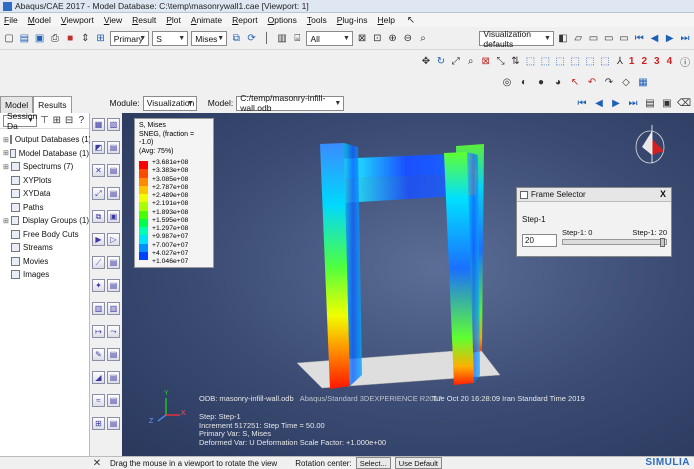 The width and height of the screenshot is (694, 469). What do you see at coordinates (98, 331) in the screenshot?
I see `path-create-icon: ↦` at bounding box center [98, 331].